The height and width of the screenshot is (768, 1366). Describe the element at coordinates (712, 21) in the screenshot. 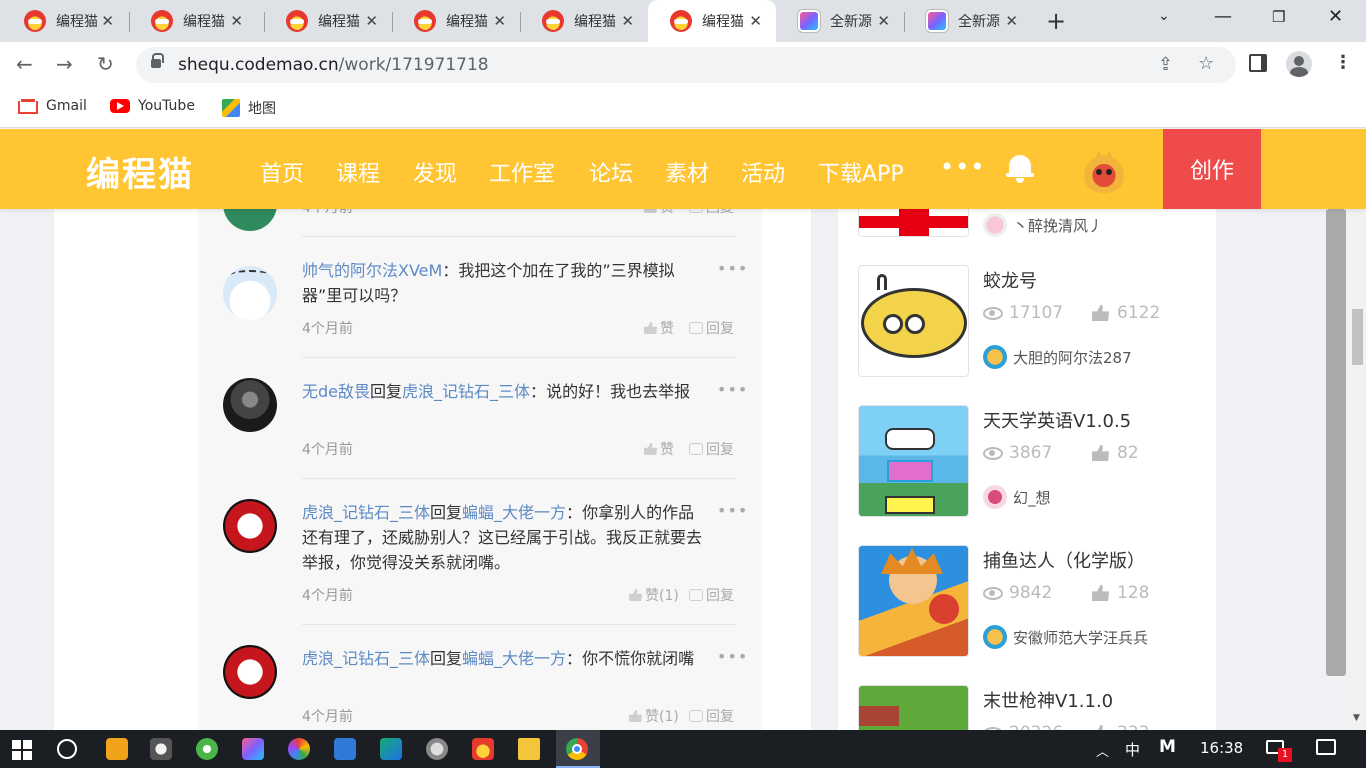

I see `browser-tab-6-active: 编程猫 ✕` at that location.